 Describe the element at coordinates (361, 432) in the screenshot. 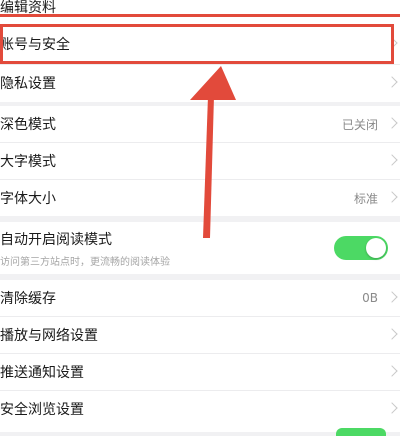

I see `partial-toggle` at that location.